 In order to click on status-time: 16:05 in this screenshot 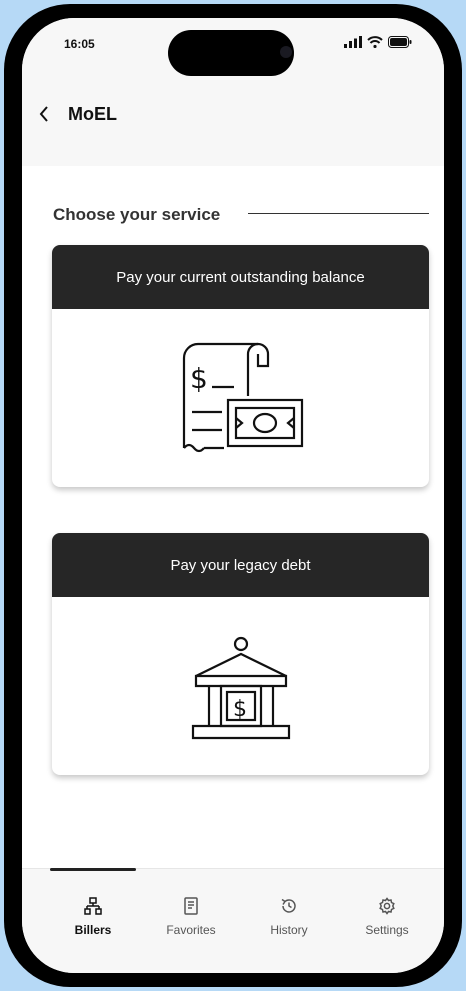, I will do `click(79, 44)`.